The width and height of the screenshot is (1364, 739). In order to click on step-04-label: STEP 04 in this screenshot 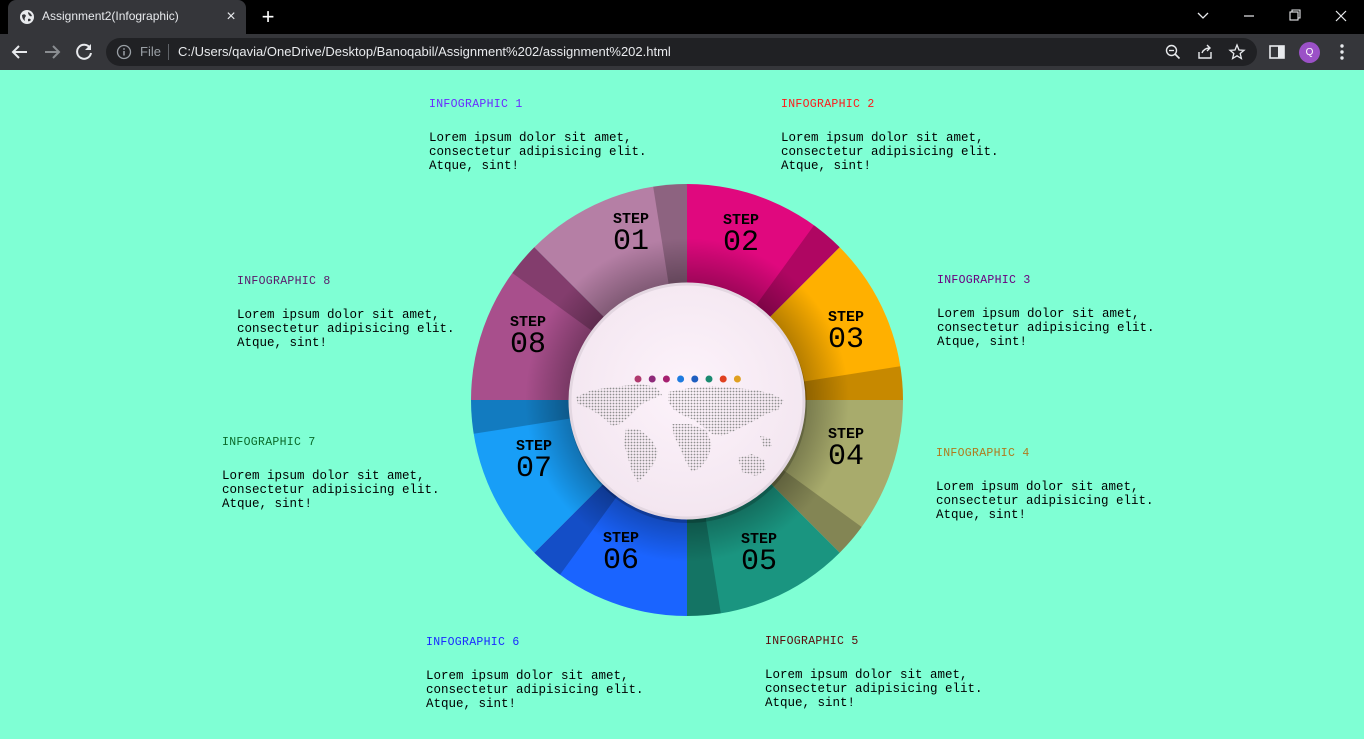, I will do `click(846, 449)`.